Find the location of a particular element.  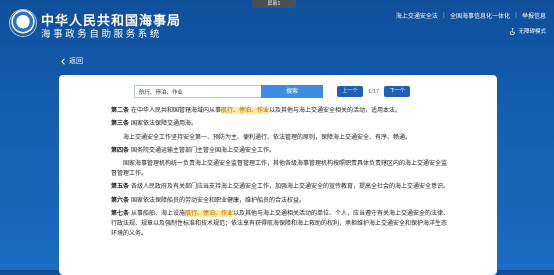

article-number: 第四条 is located at coordinates (120, 150).